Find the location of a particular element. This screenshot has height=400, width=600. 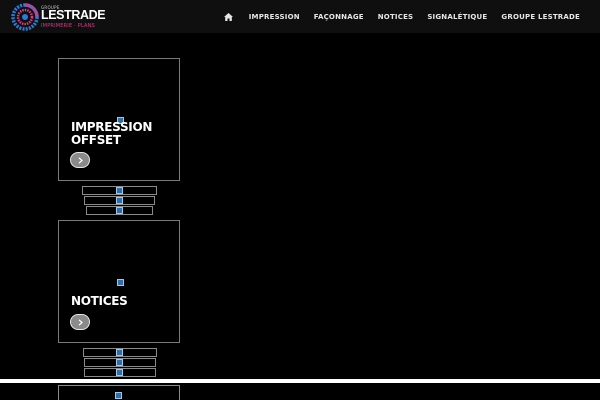

card-partial is located at coordinates (119, 392).